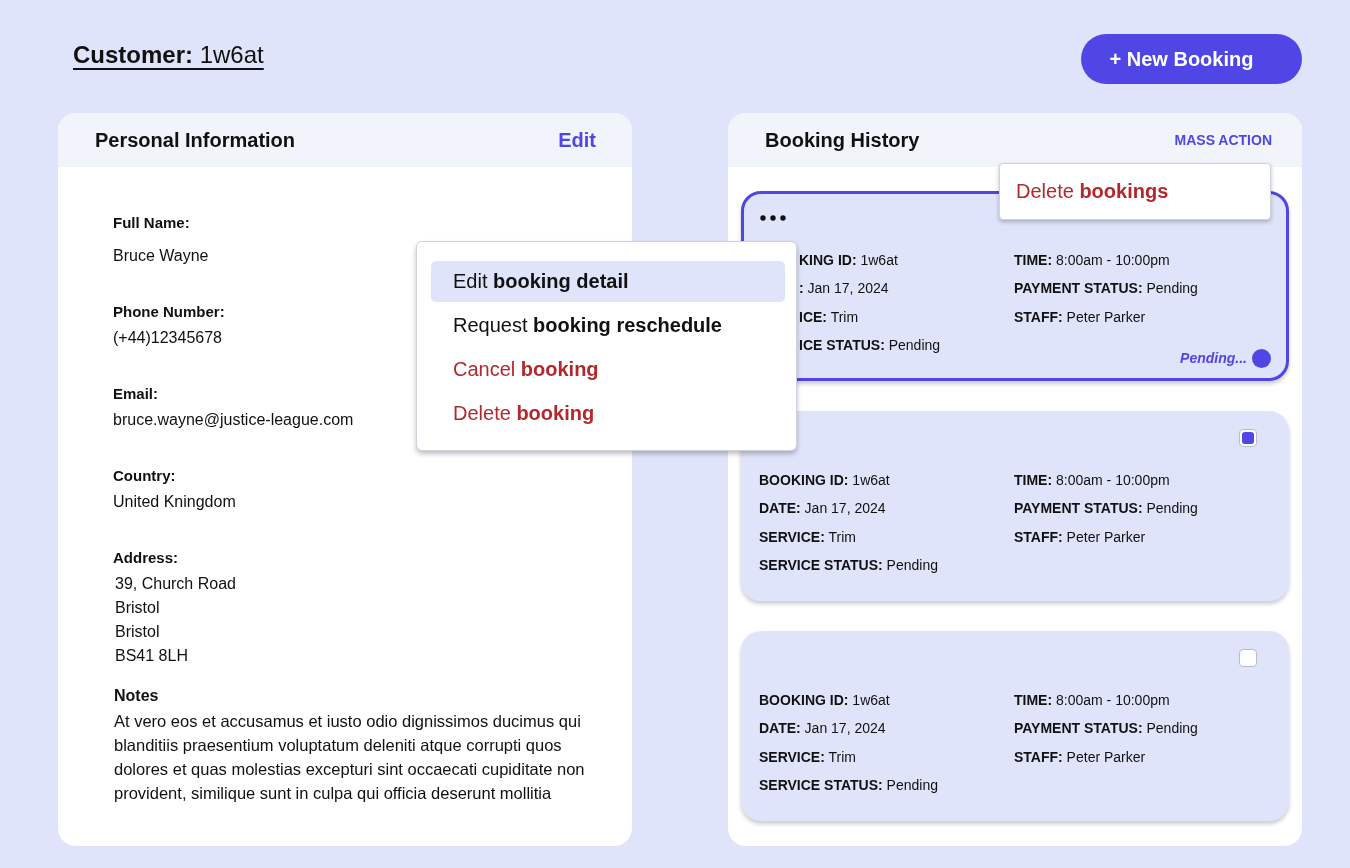 This screenshot has width=1350, height=868. Describe the element at coordinates (151, 656) in the screenshot. I see `address-line: BS41 8LH` at that location.